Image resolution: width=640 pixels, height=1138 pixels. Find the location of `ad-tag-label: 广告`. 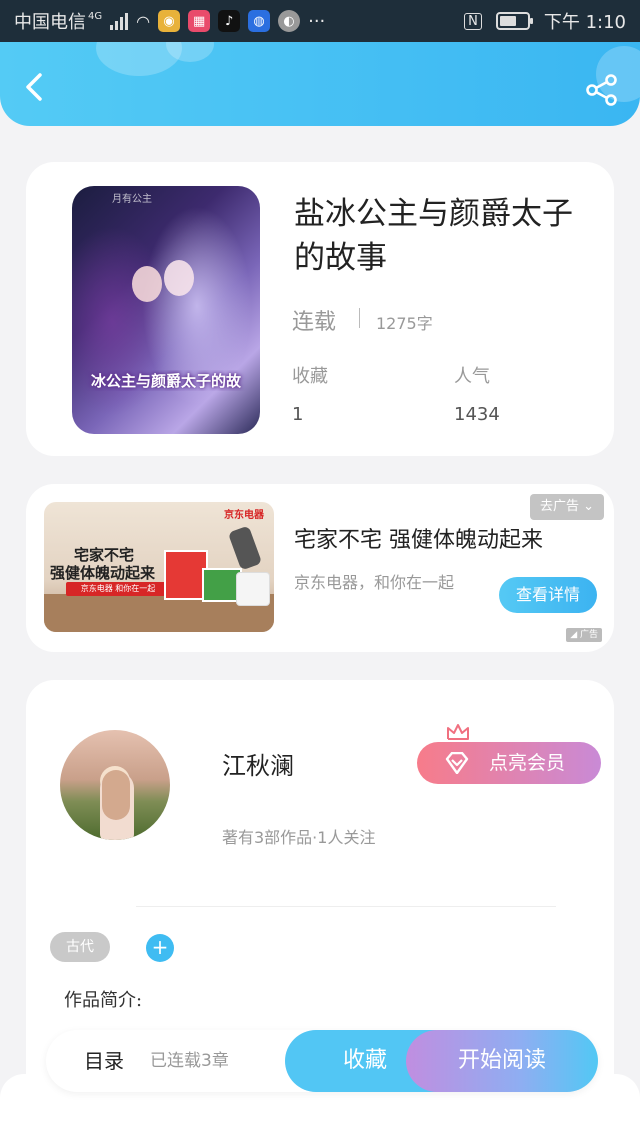

ad-tag-label: 广告 is located at coordinates (588, 635).